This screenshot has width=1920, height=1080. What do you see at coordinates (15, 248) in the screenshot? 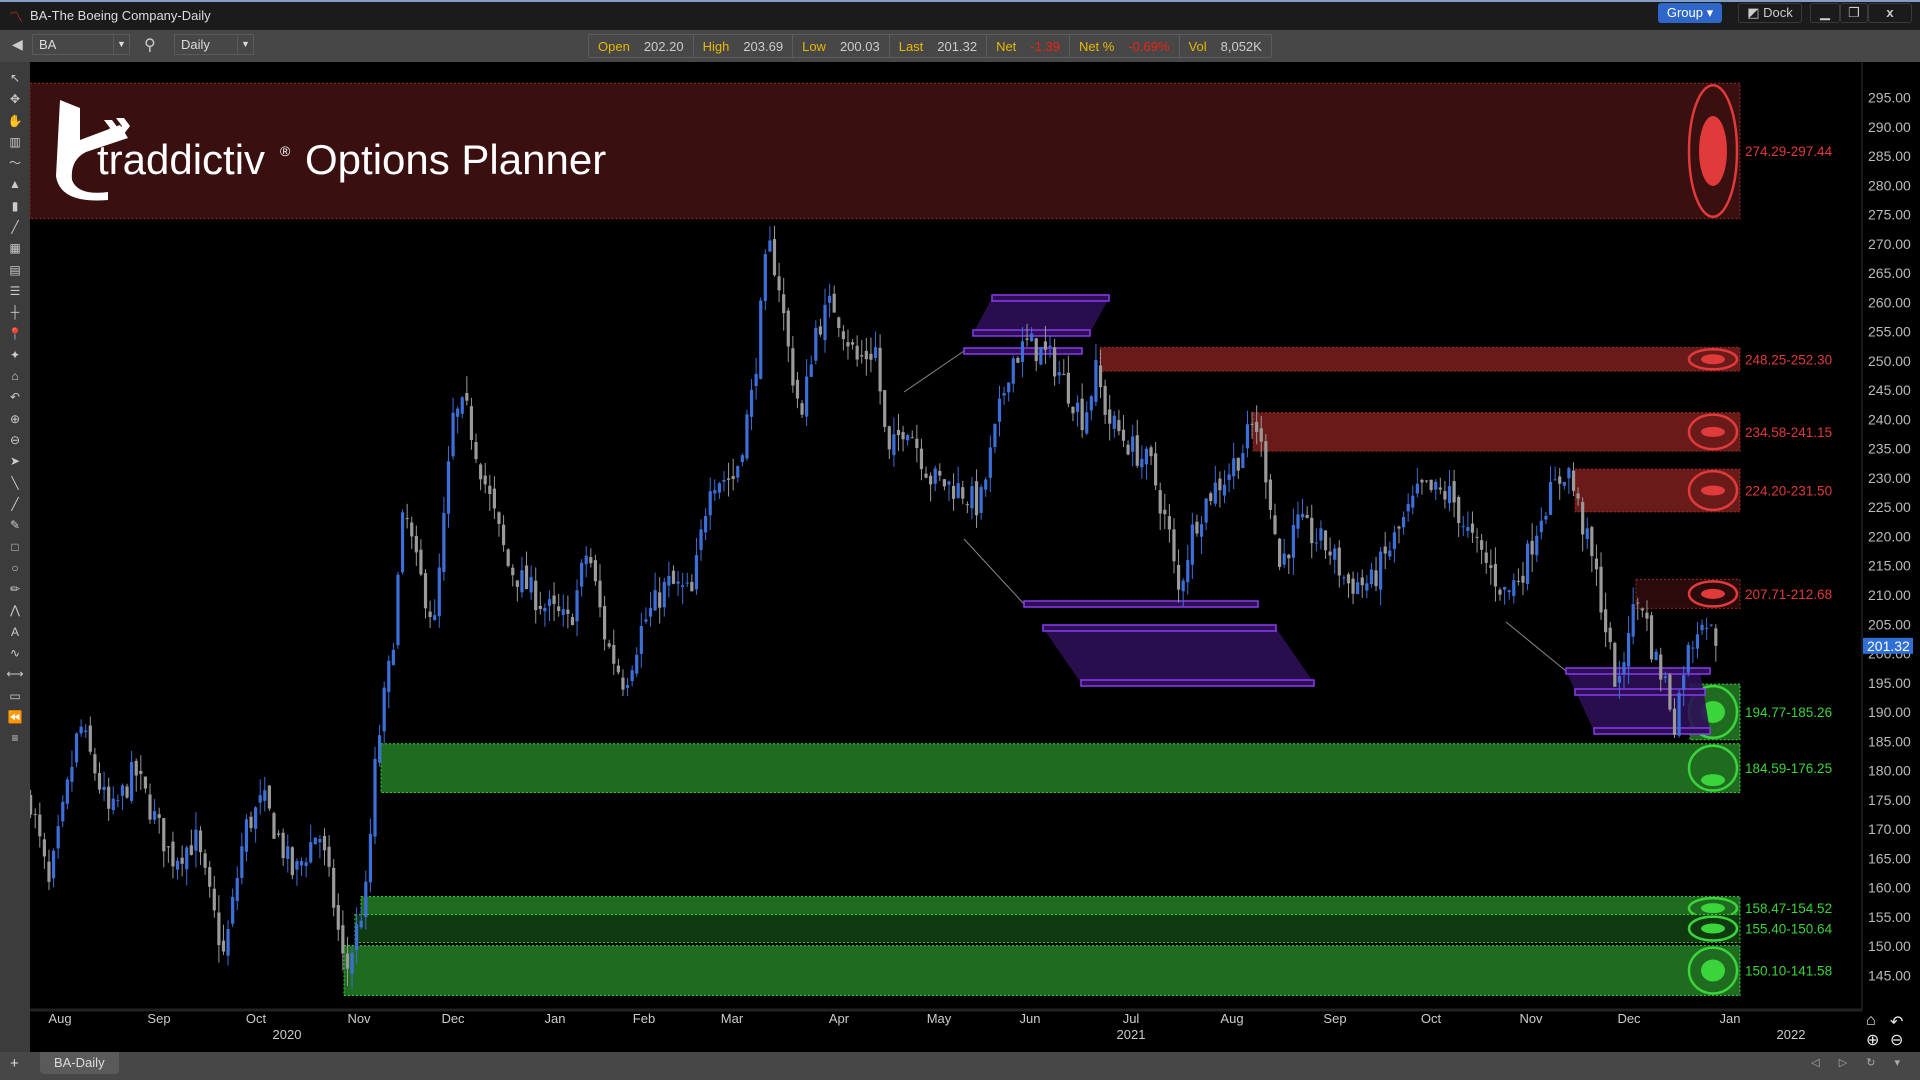
I see `grid-icon: ▦` at bounding box center [15, 248].